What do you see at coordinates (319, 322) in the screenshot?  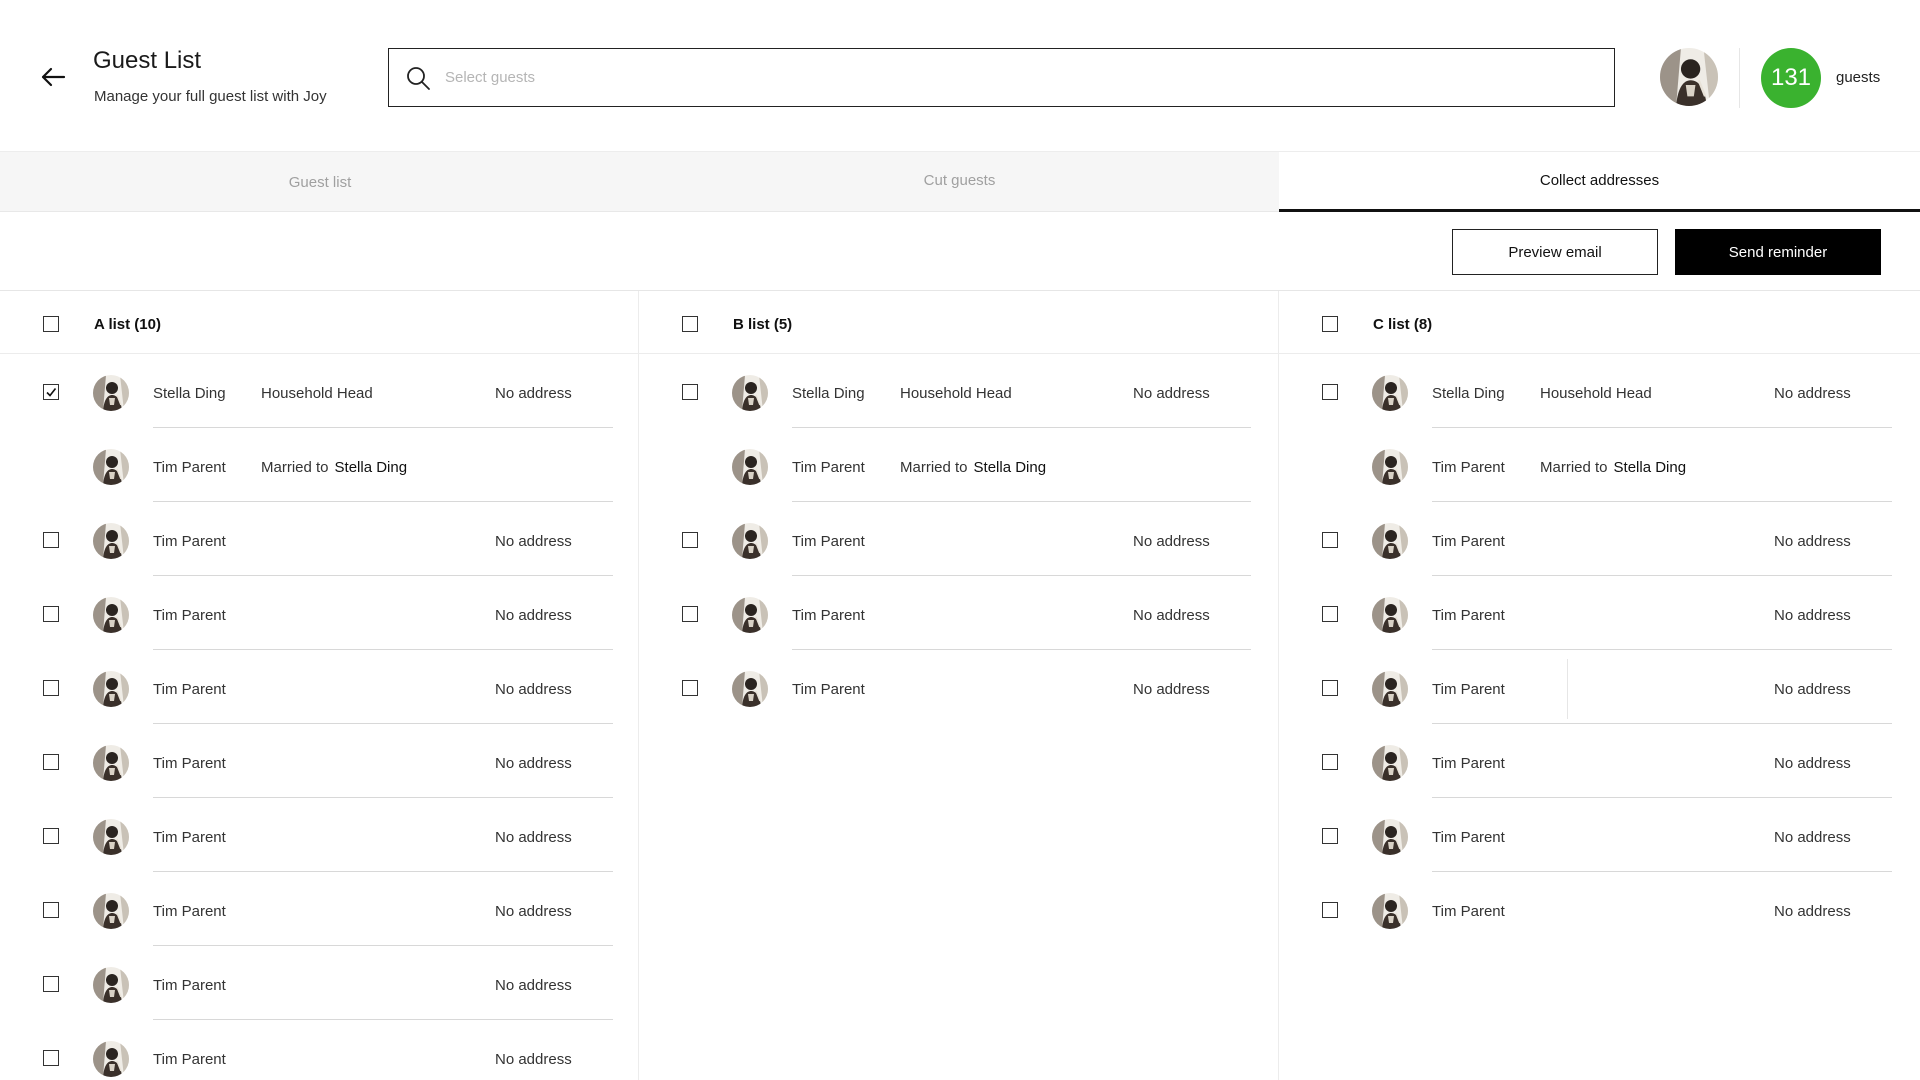 I see `a-list-header: A list (10)` at bounding box center [319, 322].